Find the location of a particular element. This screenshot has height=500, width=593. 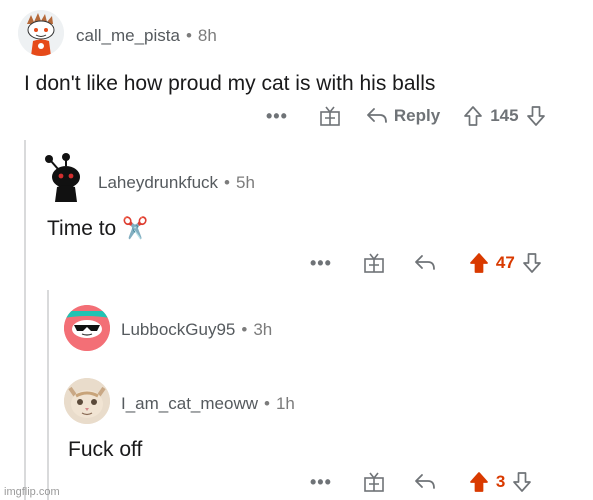

comment-actions: ••• 47 is located at coordinates (426, 263).